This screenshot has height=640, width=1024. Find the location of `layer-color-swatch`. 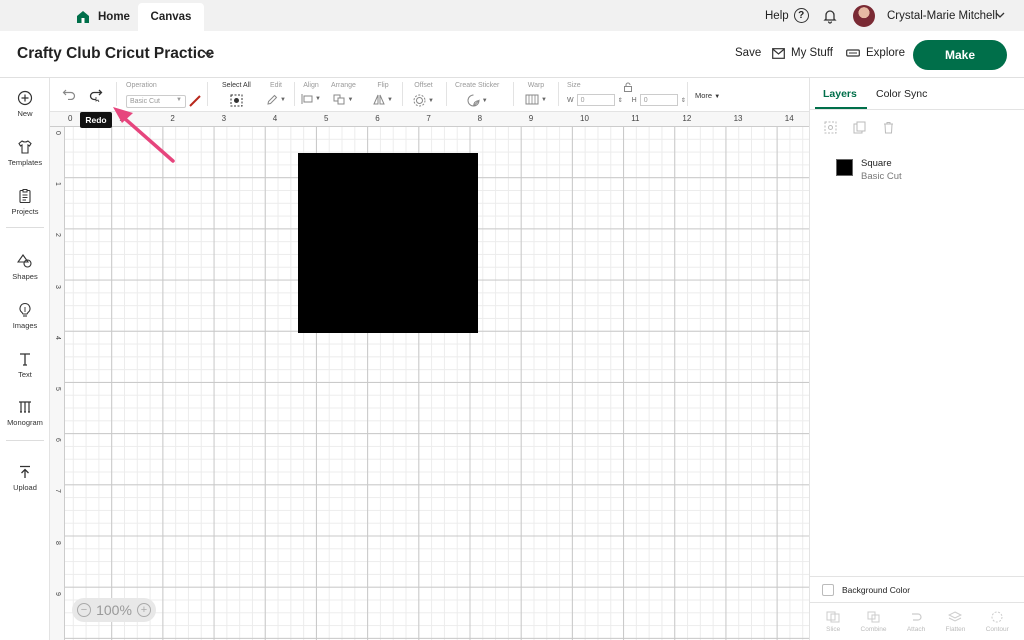

layer-color-swatch is located at coordinates (844, 167).